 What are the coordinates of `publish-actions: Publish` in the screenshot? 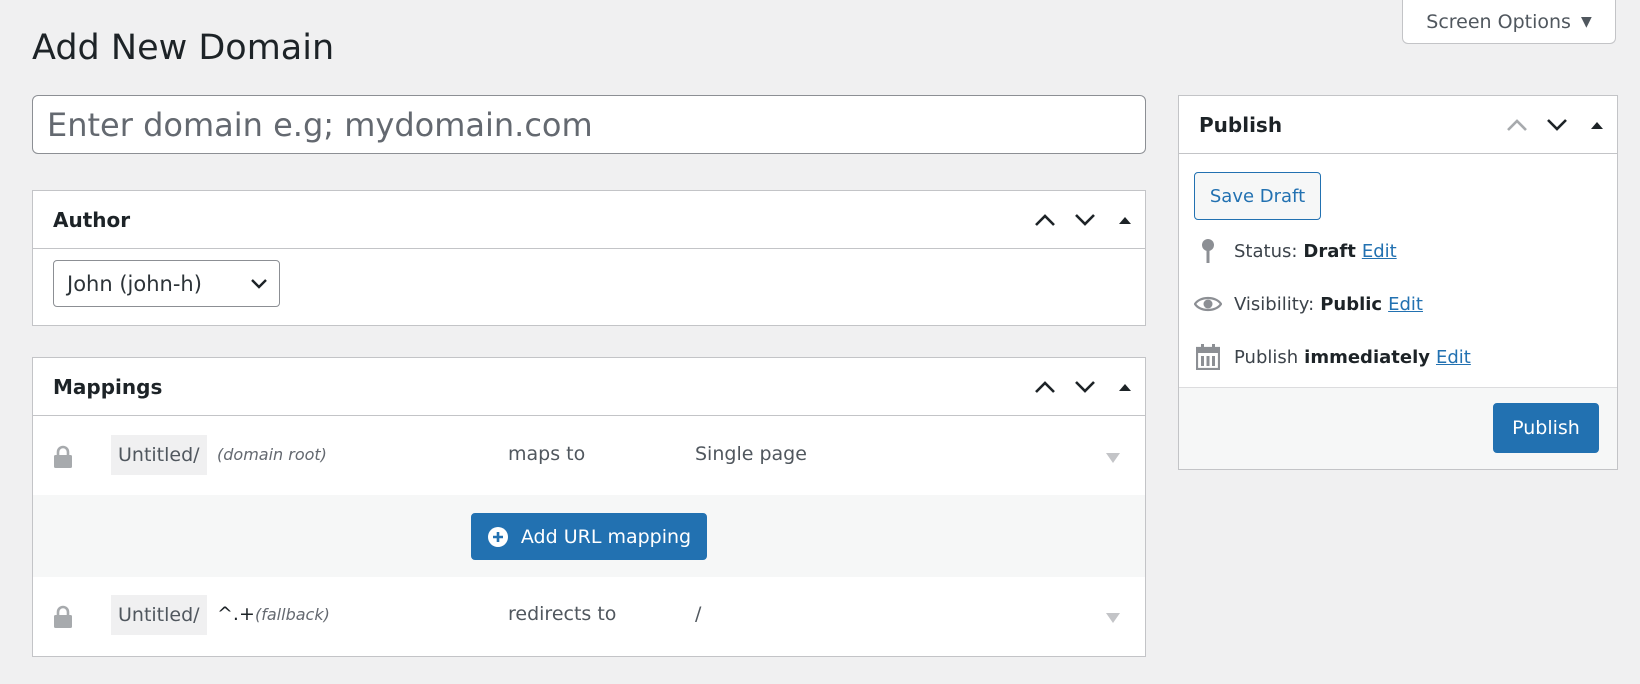 It's located at (1398, 428).